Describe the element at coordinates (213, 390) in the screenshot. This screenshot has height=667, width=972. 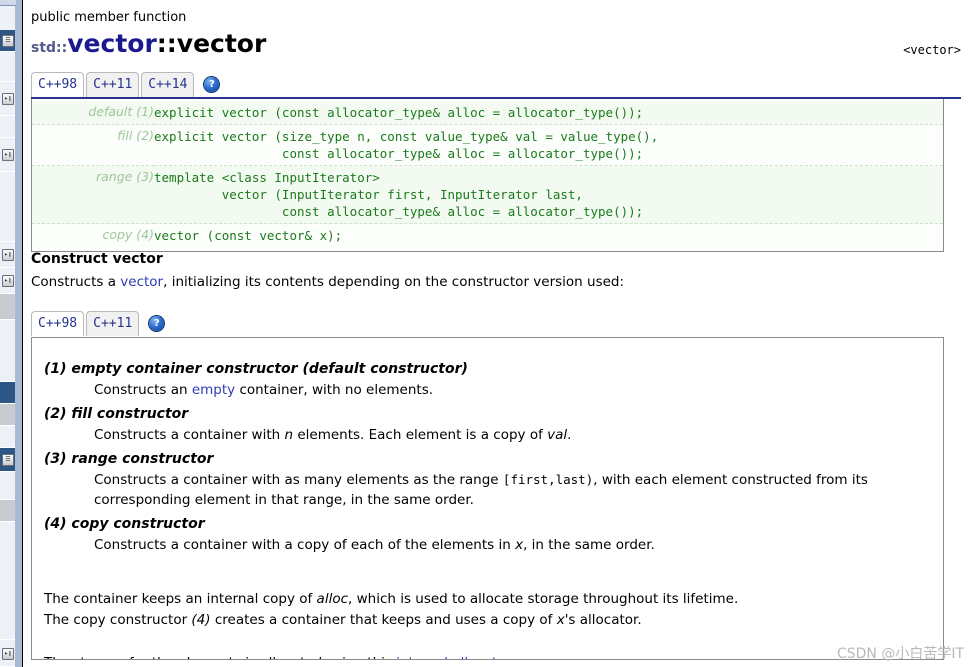
I see `inline-link: empty` at that location.